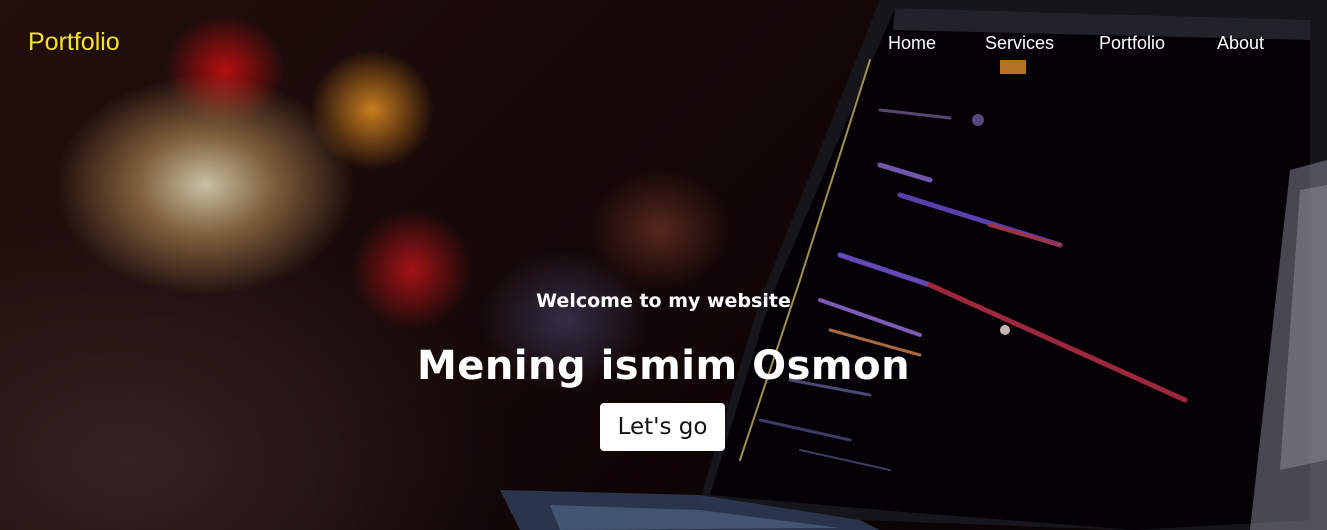  Describe the element at coordinates (663, 301) in the screenshot. I see `welcome-subtitle: Welcome to my website` at that location.